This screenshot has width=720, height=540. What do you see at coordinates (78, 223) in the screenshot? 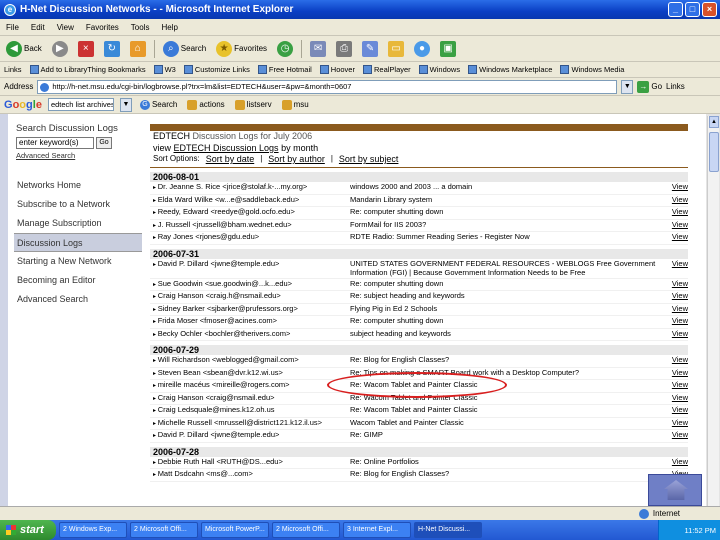
I see `sidebar-item-manage-subscription: Manage Subscription` at bounding box center [78, 223].